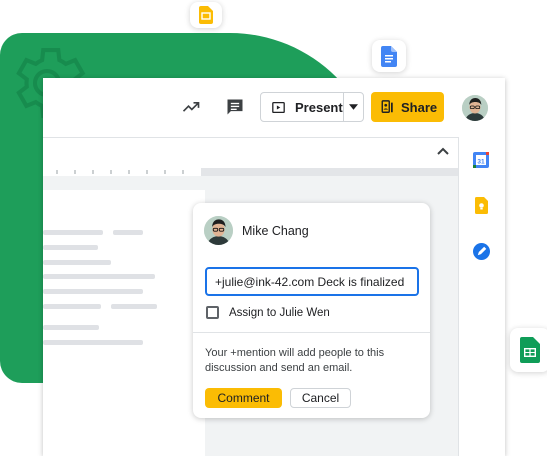  I want to click on tasks-icon, so click(481, 251).